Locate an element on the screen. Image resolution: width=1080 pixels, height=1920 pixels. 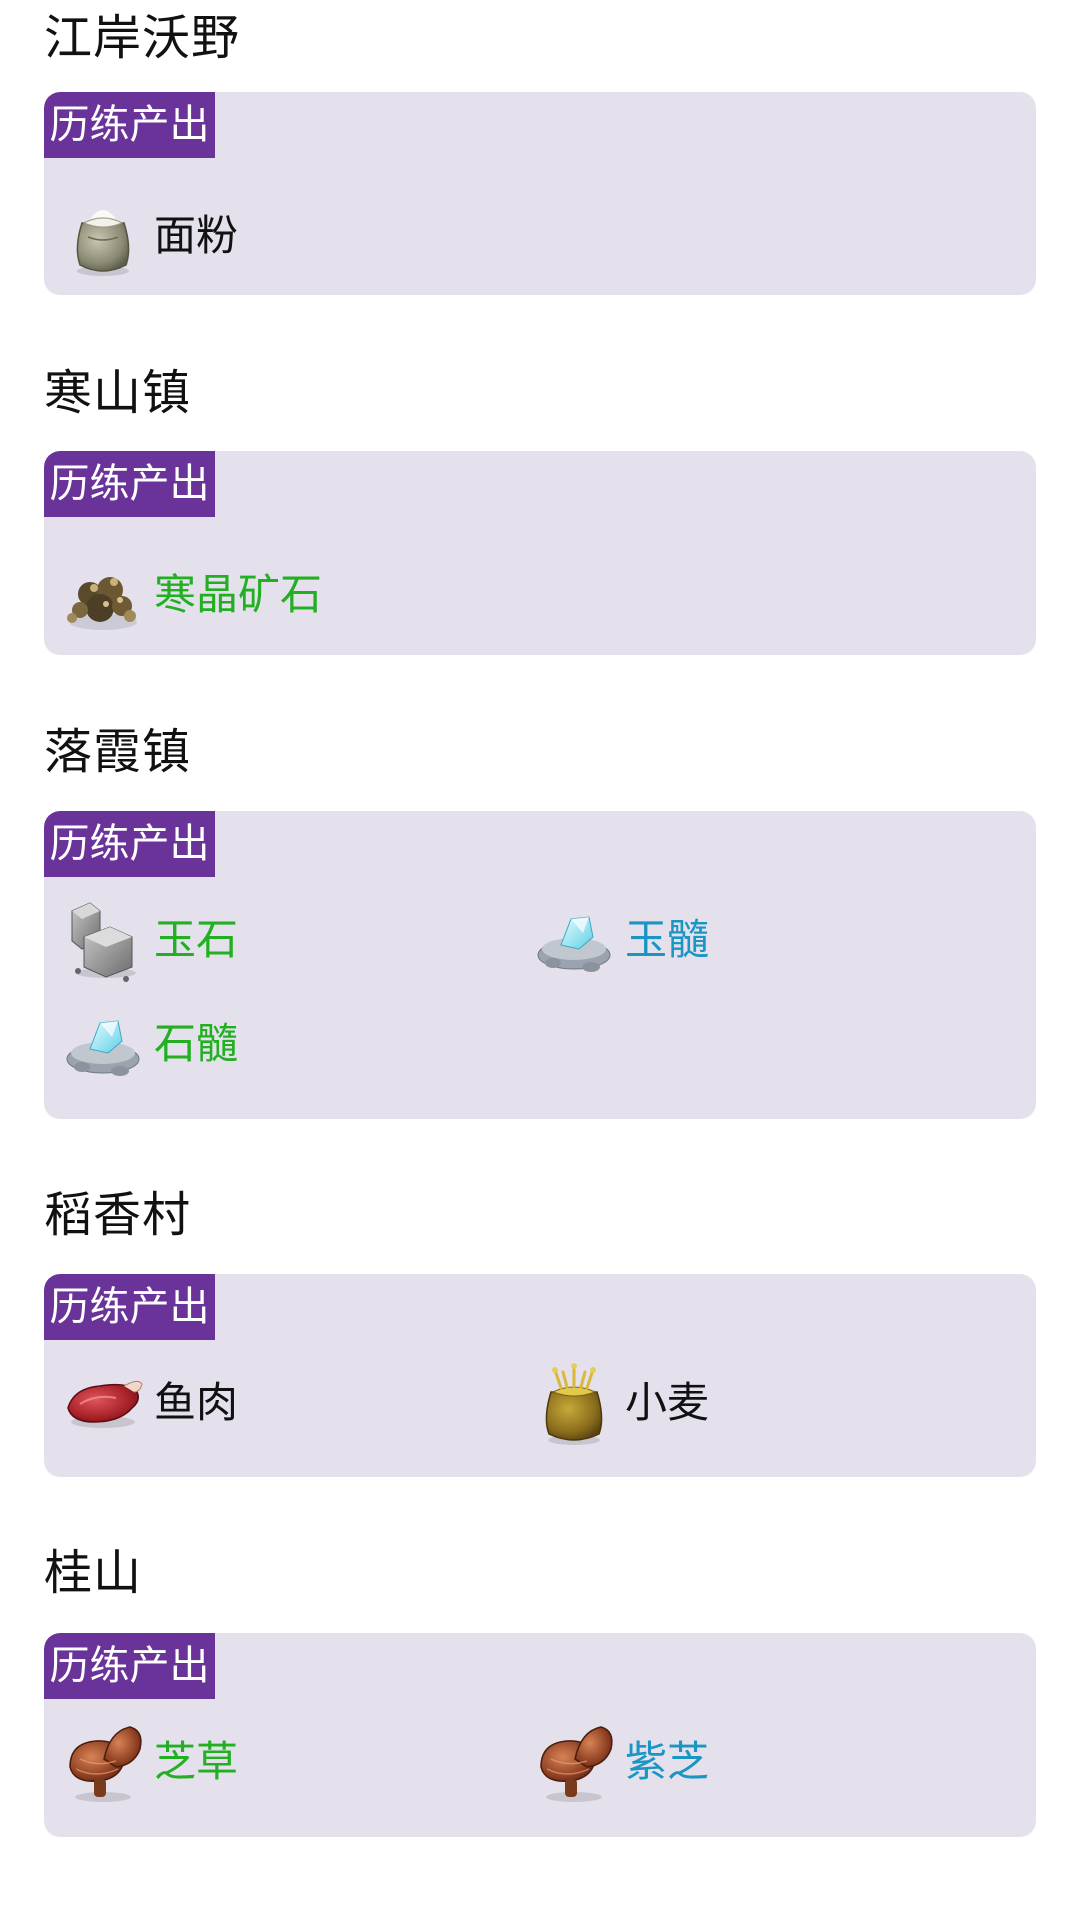
output-card: 历练产出 面粉 is located at coordinates (540, 193).